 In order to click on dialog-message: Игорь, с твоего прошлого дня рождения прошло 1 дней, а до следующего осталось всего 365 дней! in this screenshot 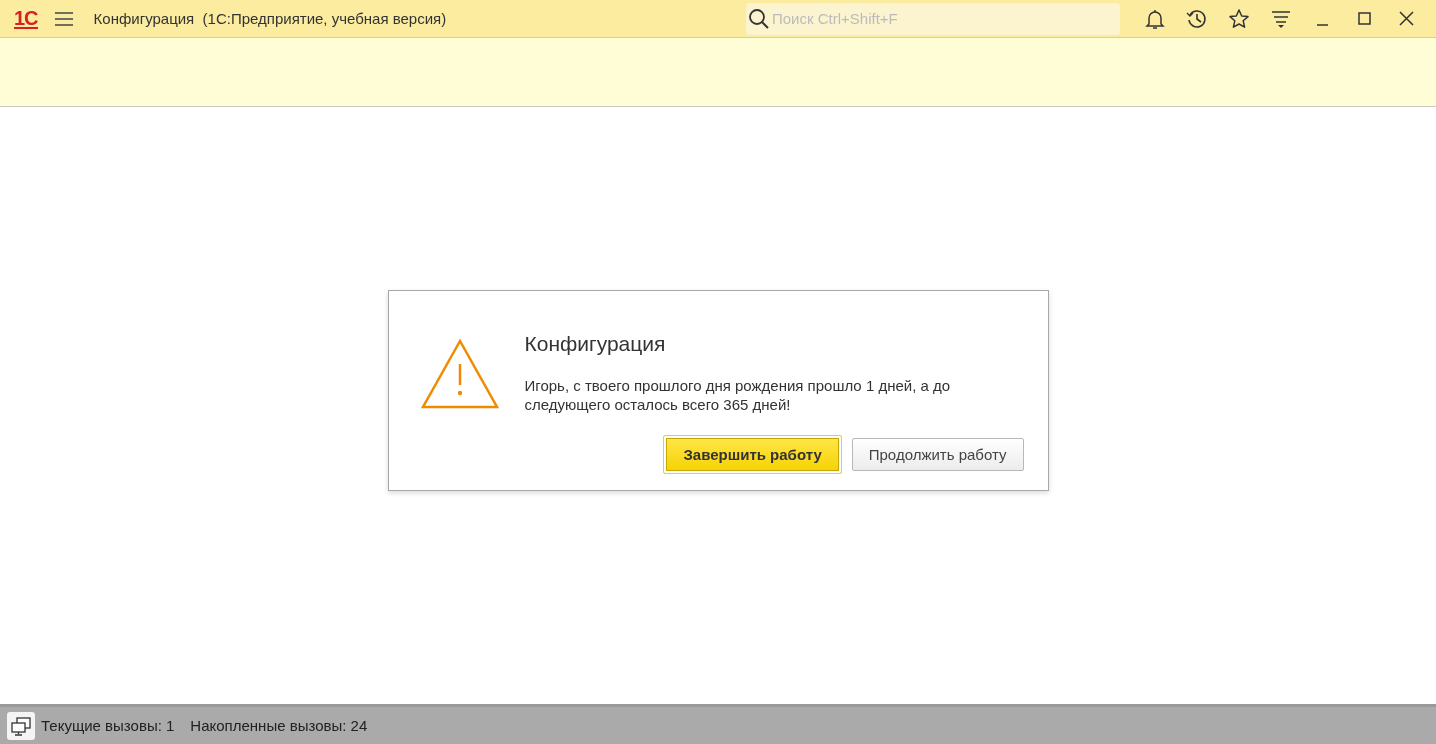, I will do `click(738, 395)`.